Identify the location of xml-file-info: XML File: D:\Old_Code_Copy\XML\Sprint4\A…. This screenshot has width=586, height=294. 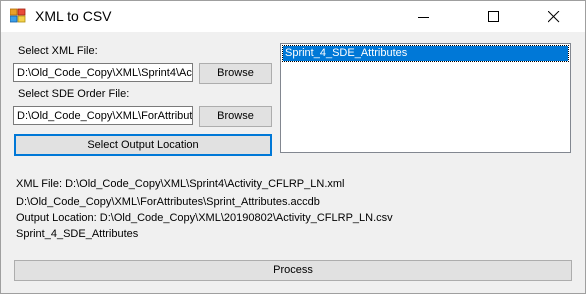
(180, 184).